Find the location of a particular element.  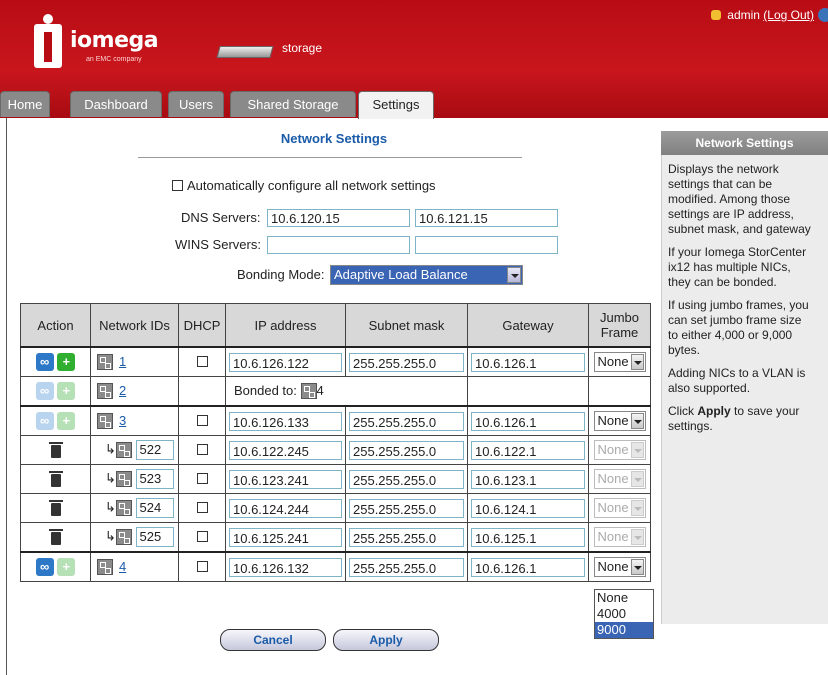

network-id-link: 4 is located at coordinates (122, 566).